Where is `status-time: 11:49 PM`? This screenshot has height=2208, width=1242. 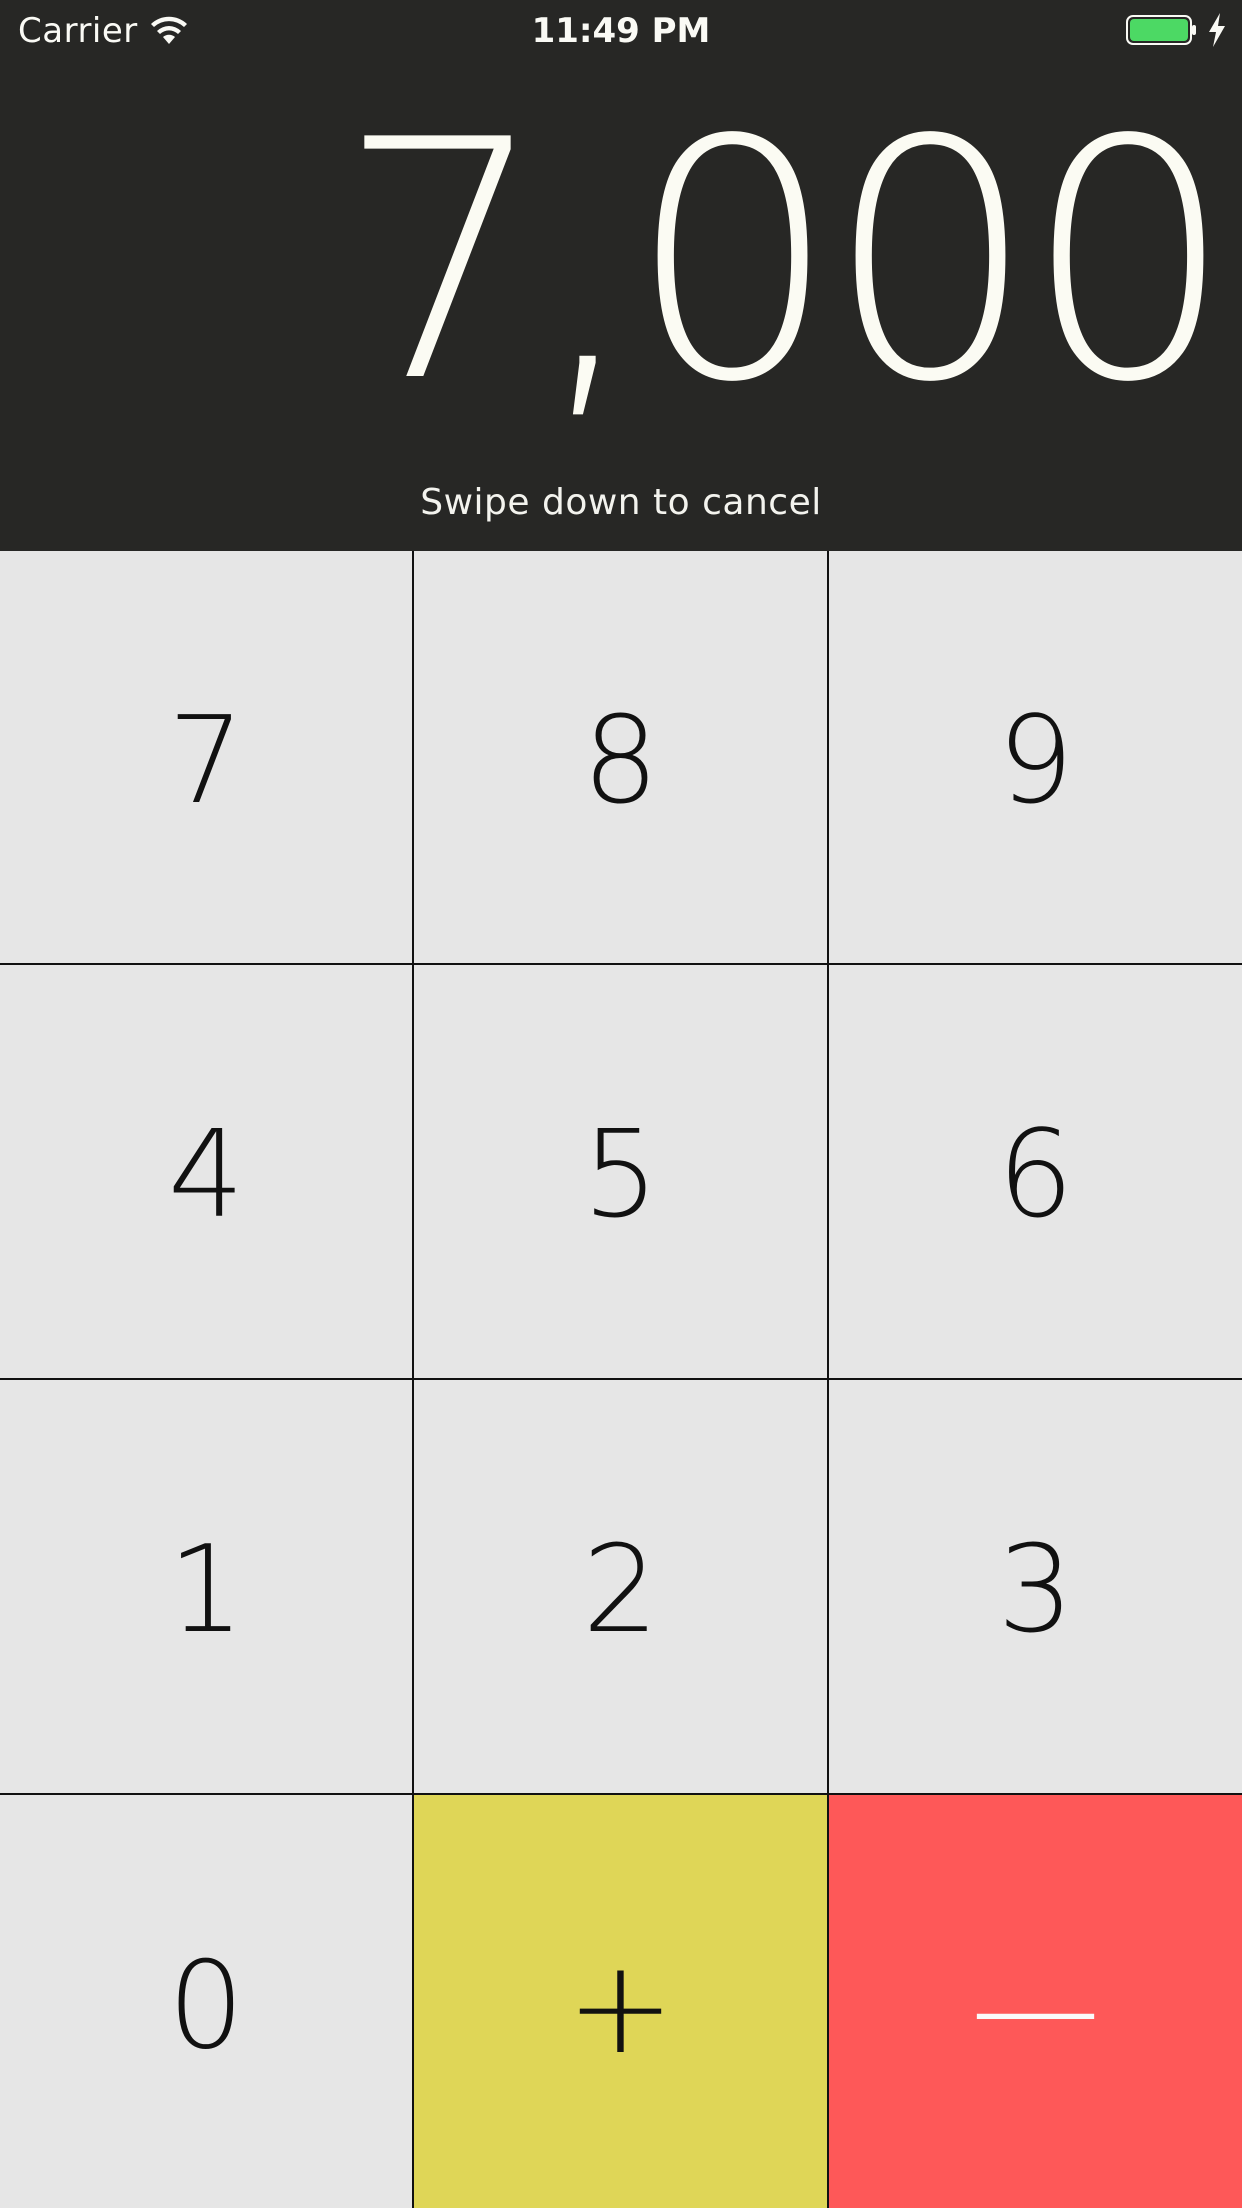 status-time: 11:49 PM is located at coordinates (621, 31).